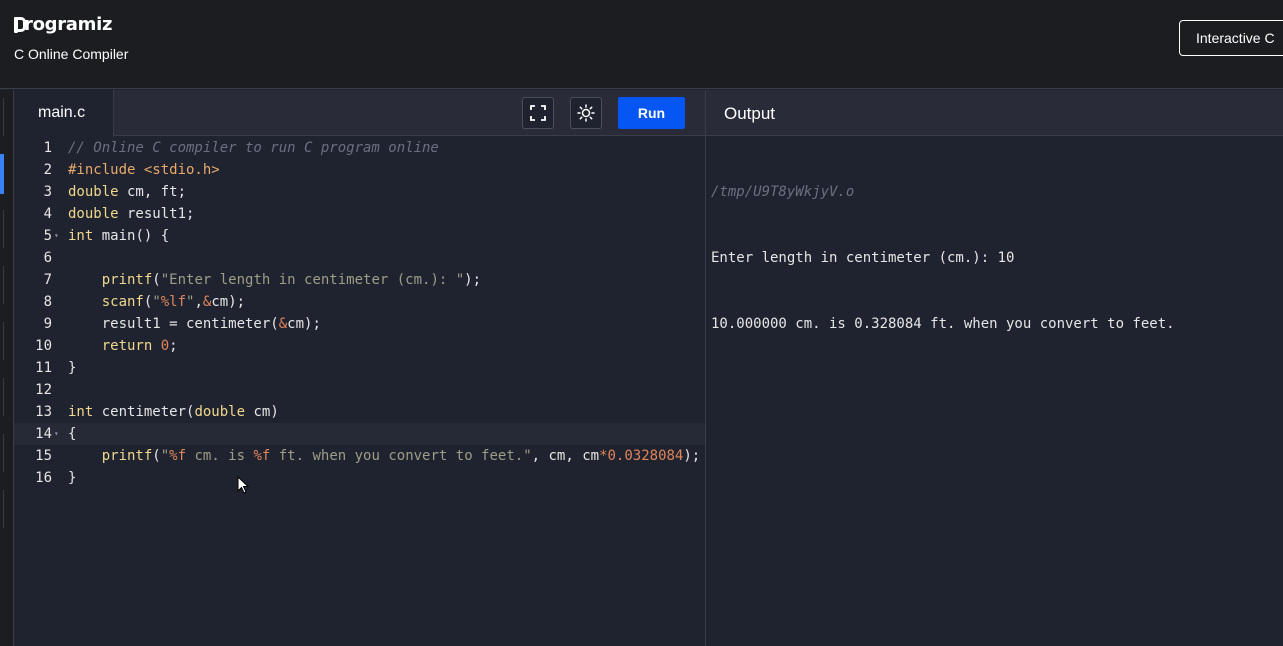  Describe the element at coordinates (47, 280) in the screenshot. I see `line-number: 7` at that location.